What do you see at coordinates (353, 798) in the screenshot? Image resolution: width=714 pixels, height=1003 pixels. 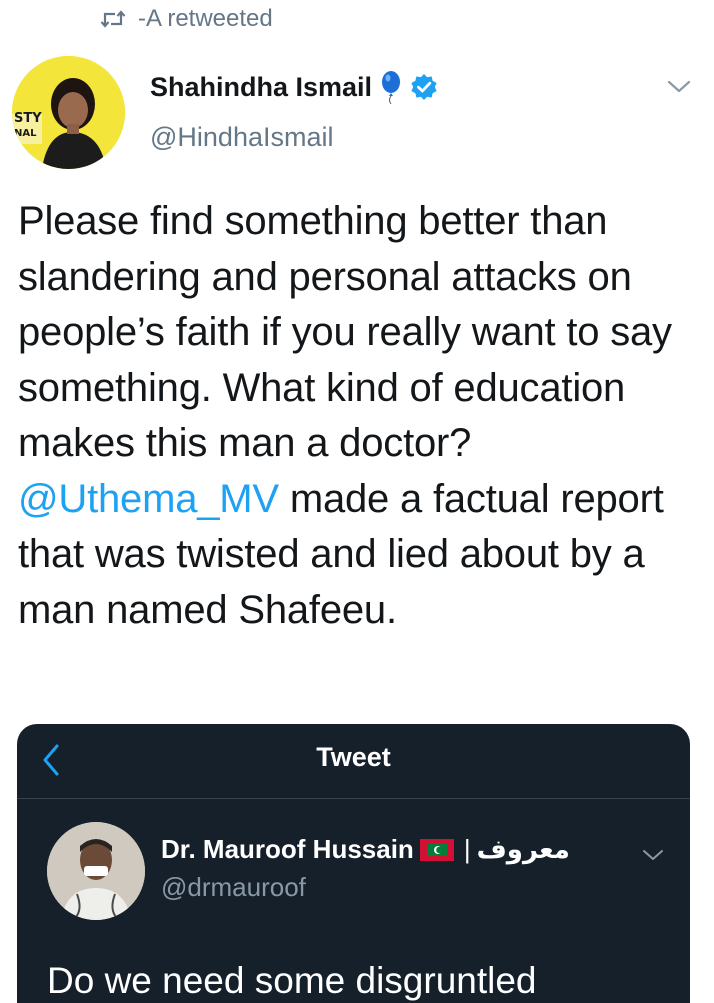 I see `embed-divider` at bounding box center [353, 798].